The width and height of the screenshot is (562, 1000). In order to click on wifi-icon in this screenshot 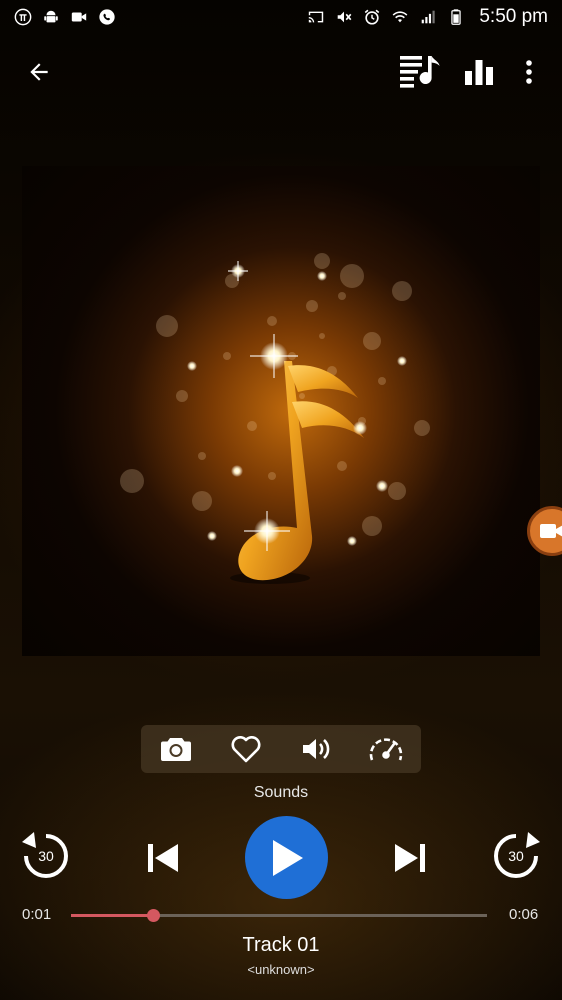, I will do `click(400, 17)`.